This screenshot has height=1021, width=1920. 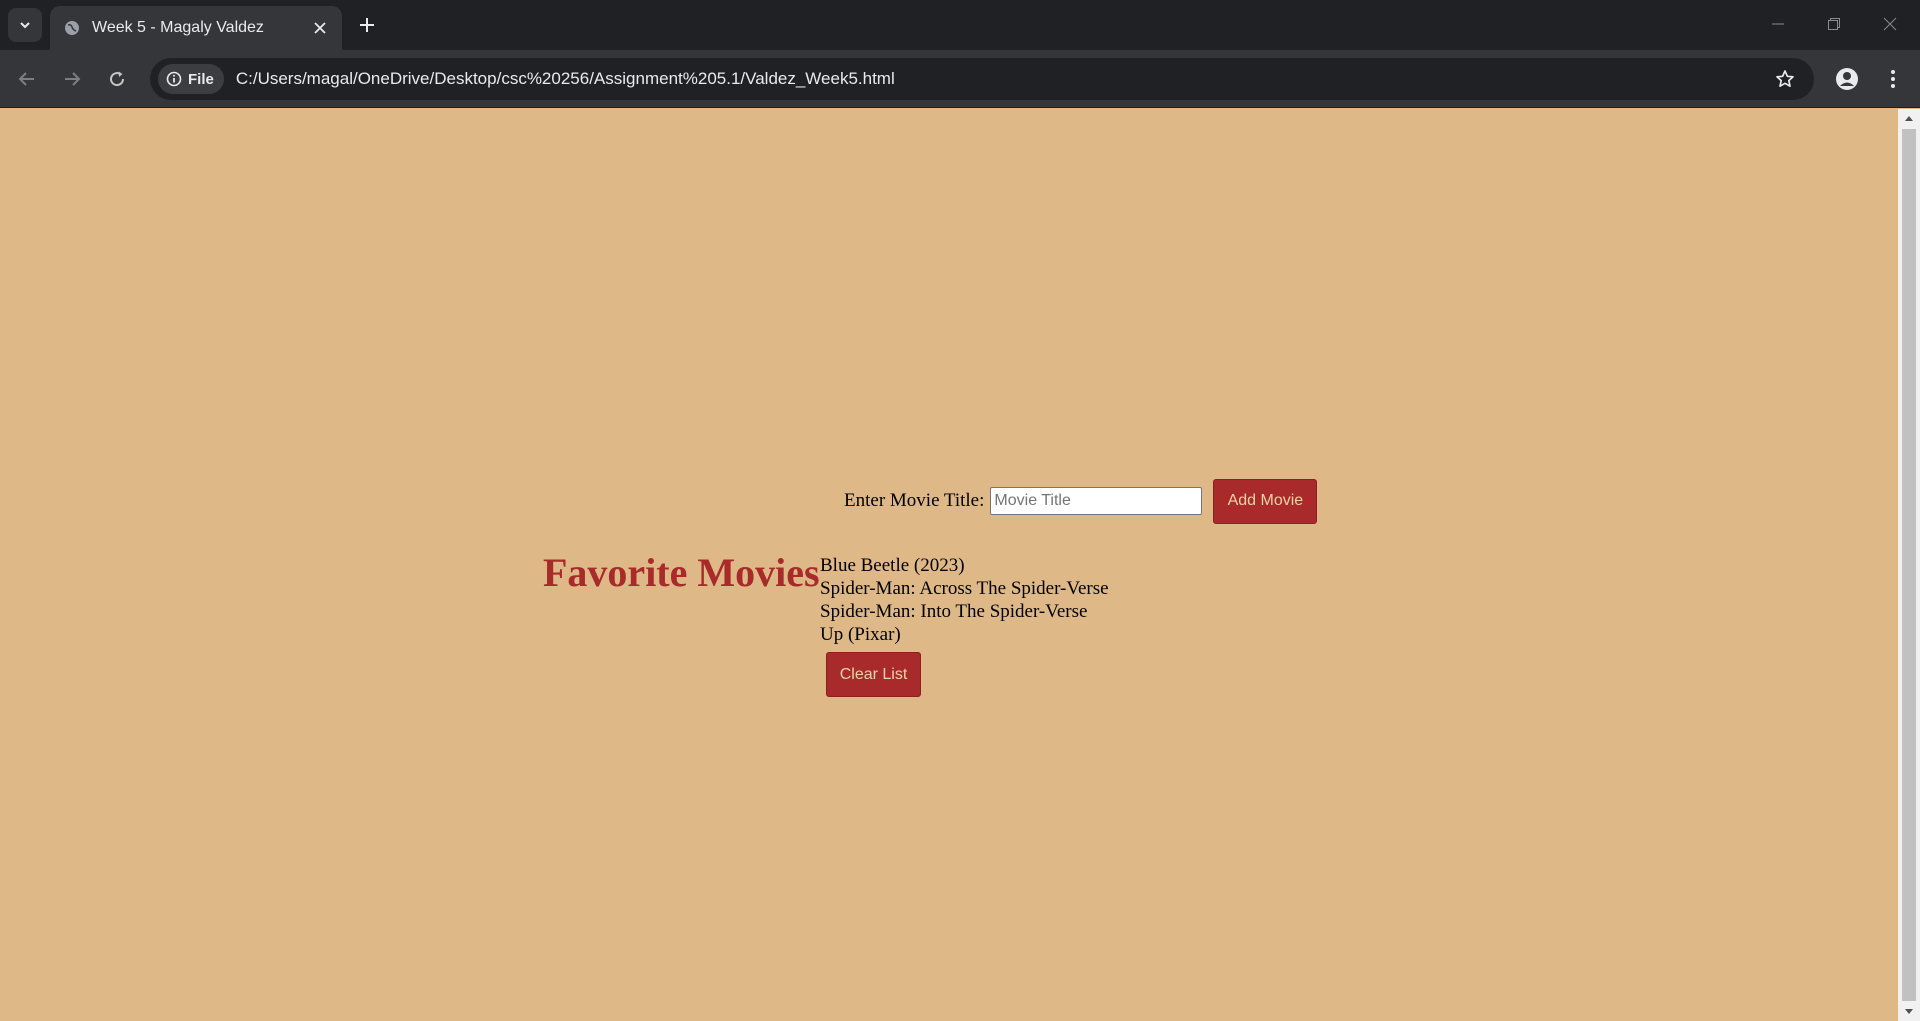 What do you see at coordinates (873, 674) in the screenshot?
I see `clear-list-button: Clear List` at bounding box center [873, 674].